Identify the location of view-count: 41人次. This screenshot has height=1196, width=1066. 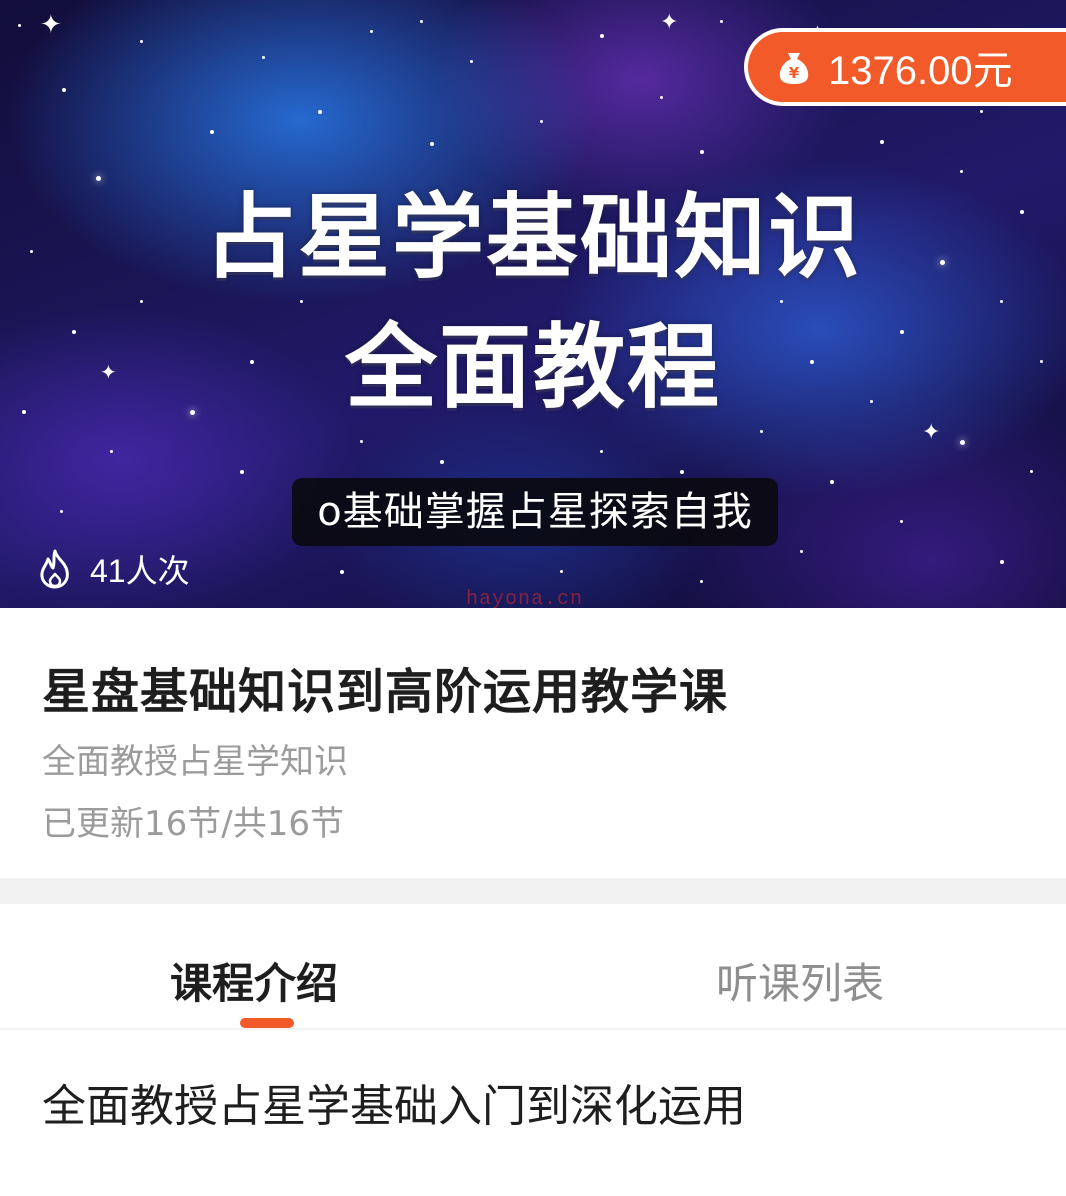
(113, 569).